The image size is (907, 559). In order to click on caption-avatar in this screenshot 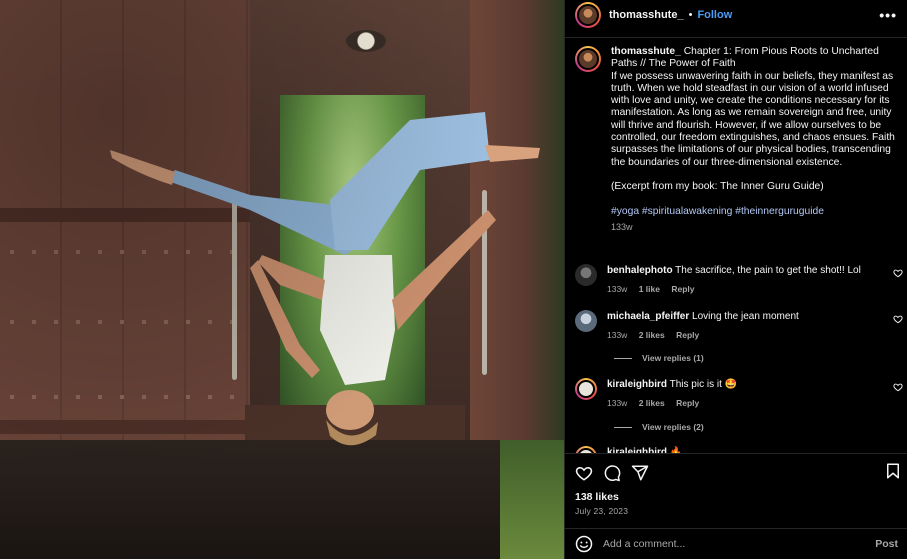, I will do `click(588, 59)`.